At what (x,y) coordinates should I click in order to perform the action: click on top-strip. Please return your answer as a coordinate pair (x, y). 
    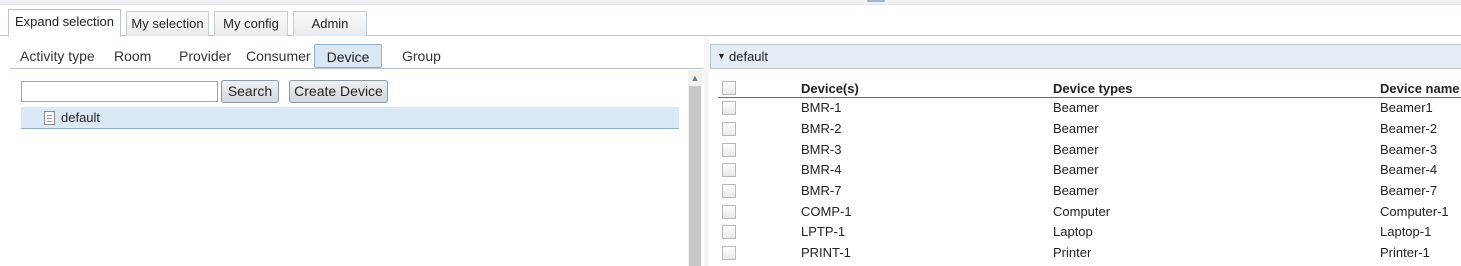
    Looking at the image, I should click on (730, 2).